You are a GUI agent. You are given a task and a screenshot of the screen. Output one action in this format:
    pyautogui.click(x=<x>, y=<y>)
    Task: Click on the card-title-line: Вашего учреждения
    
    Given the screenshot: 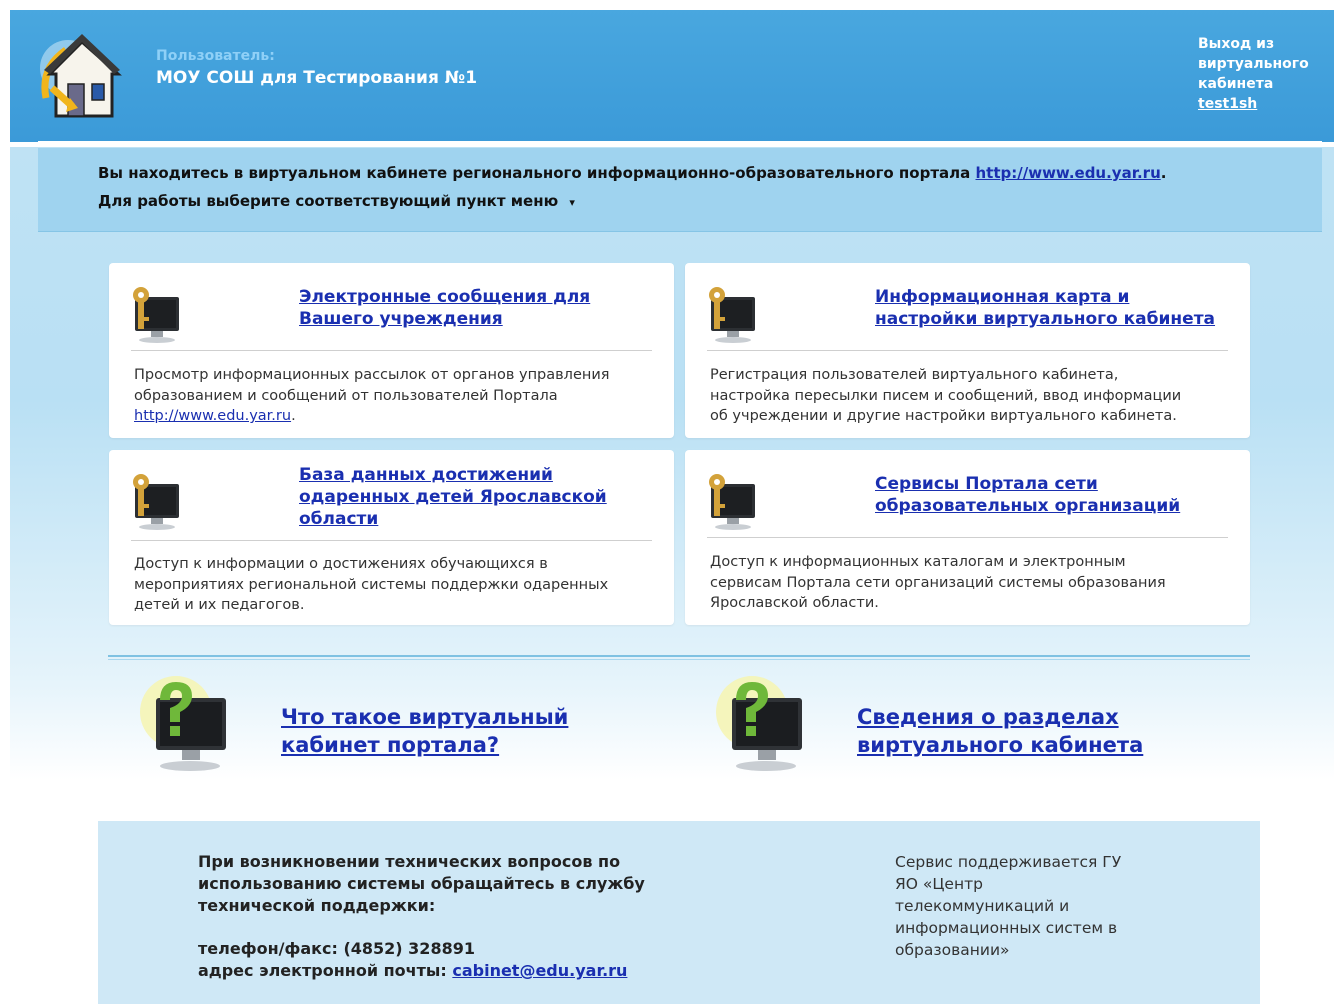 What is the action you would take?
    pyautogui.click(x=401, y=319)
    